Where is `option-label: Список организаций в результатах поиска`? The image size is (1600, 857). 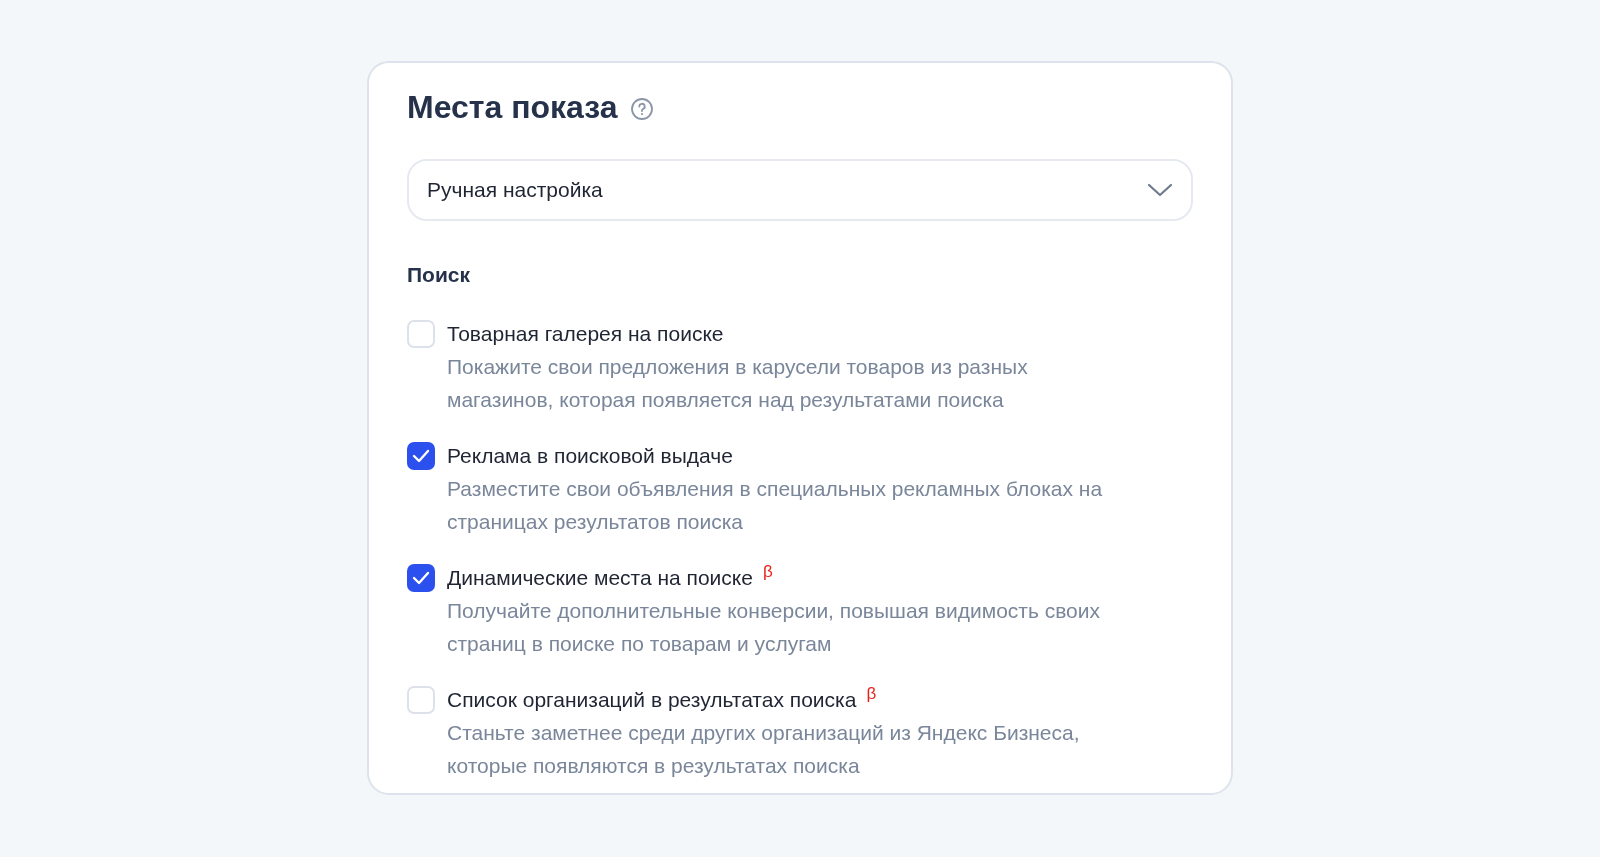
option-label: Список организаций в результатах поиска is located at coordinates (652, 699).